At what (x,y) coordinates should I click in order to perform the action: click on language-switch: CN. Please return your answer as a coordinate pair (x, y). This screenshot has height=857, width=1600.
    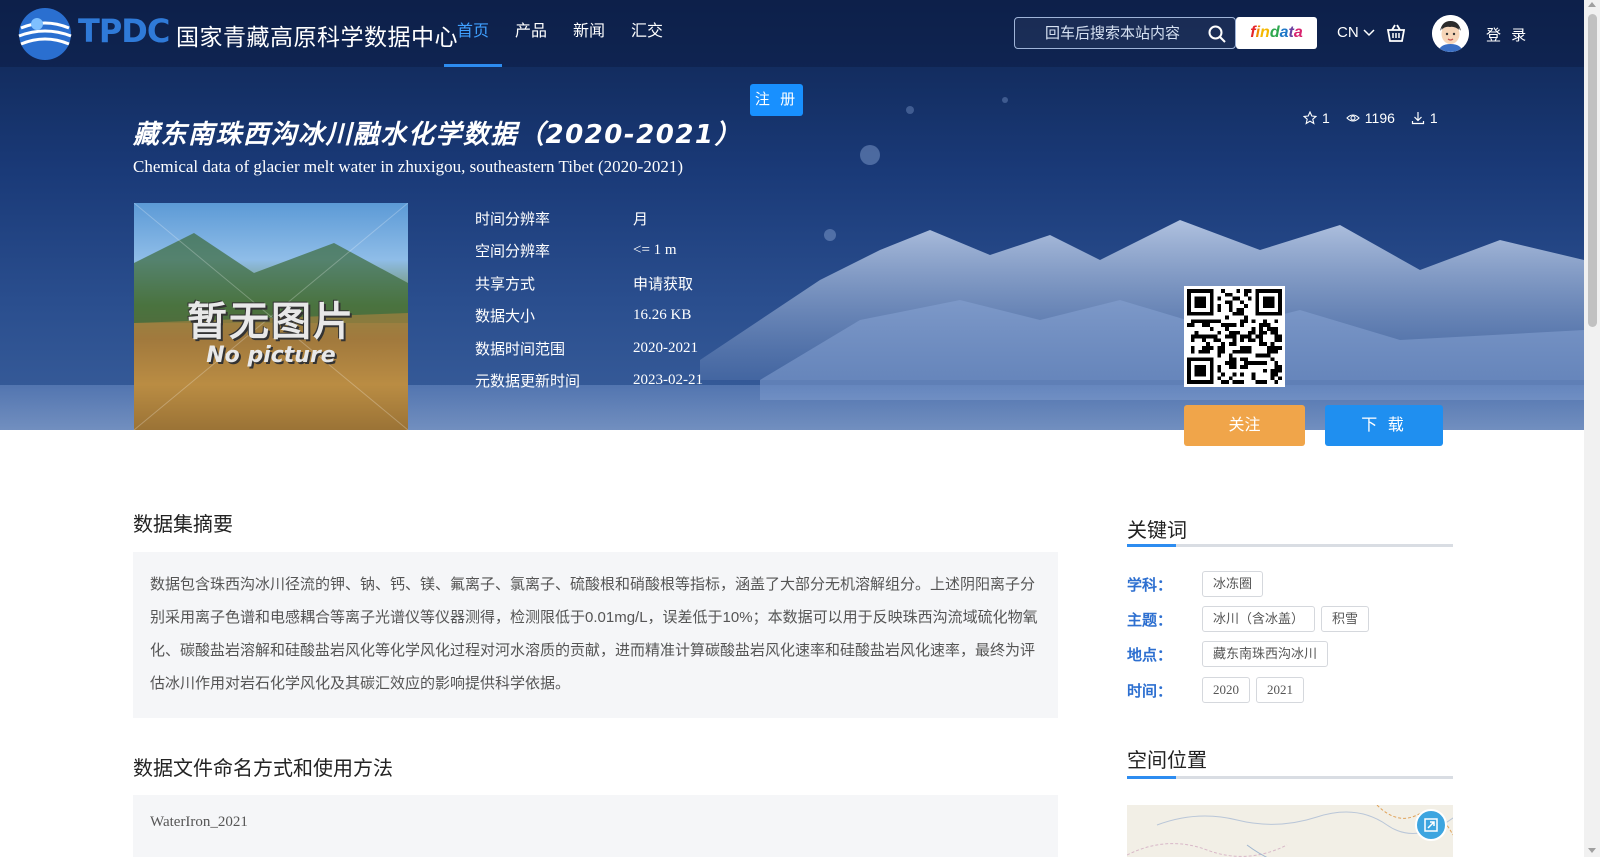
    Looking at the image, I should click on (1356, 32).